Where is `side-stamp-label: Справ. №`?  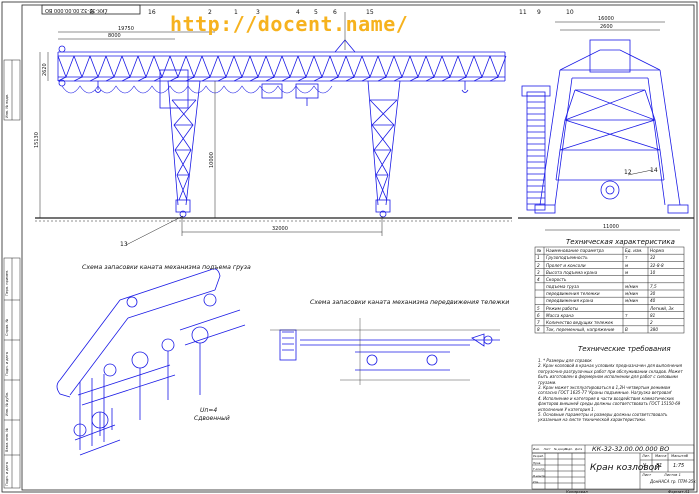 side-stamp-label: Справ. № is located at coordinates (7, 327).